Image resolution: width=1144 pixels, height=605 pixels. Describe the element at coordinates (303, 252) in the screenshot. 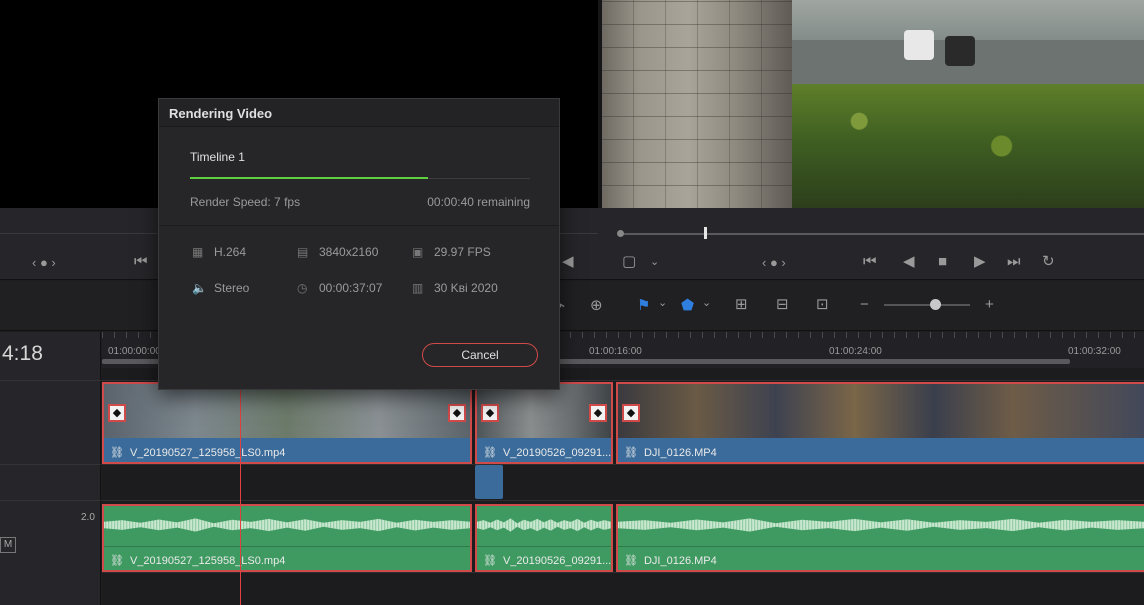

I see `resolution-icon: ▤` at that location.